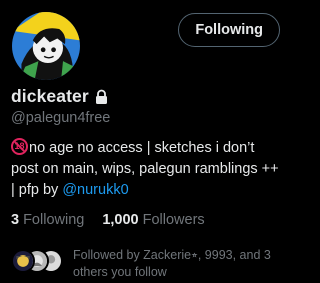 Image resolution: width=320 pixels, height=283 pixels. I want to click on user-handle: @palegun4free, so click(61, 118).